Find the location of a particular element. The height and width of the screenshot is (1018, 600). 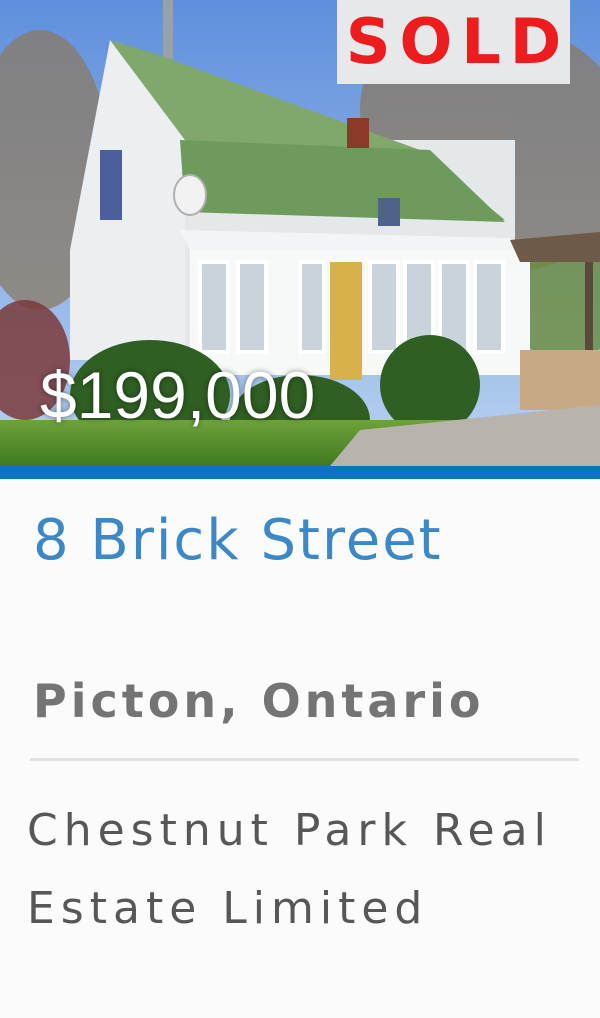

listing-price: $199,000 is located at coordinates (178, 395).